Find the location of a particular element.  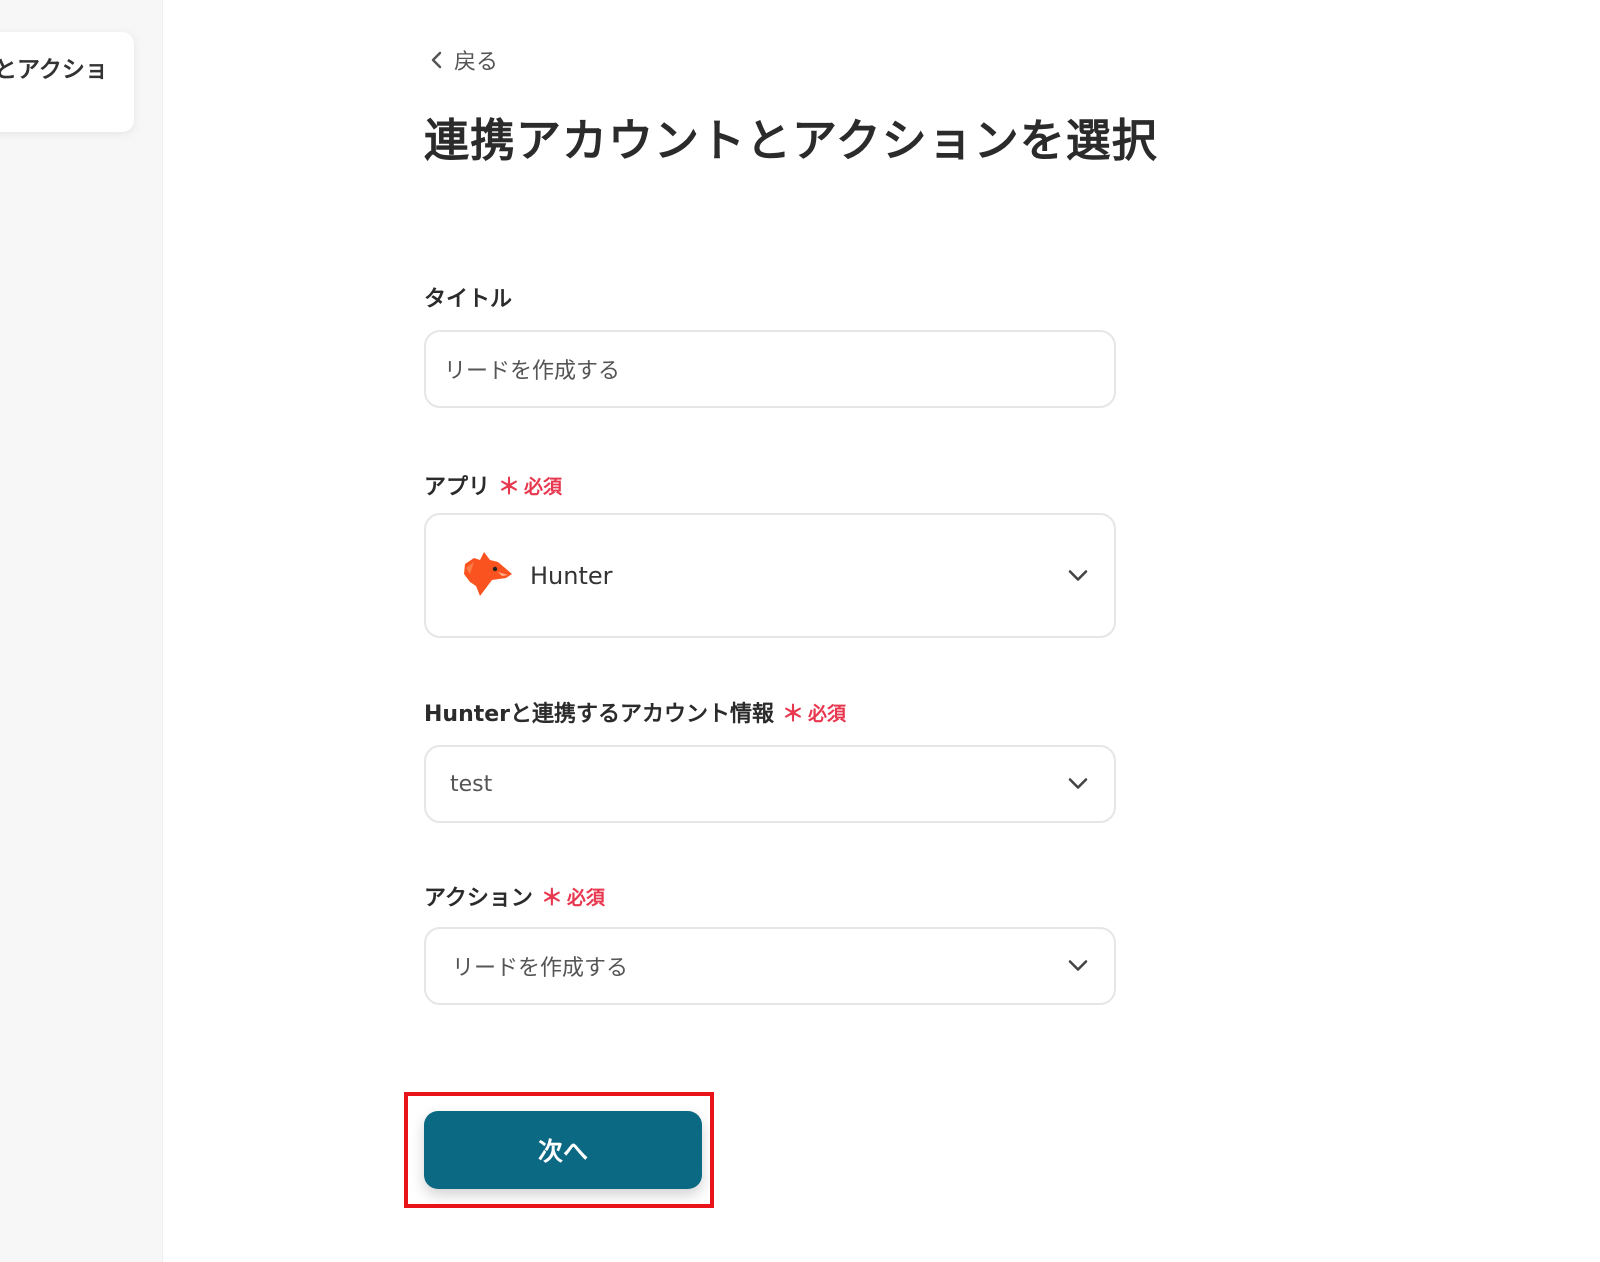

page-title: 連携アカウントとアクションを選択 is located at coordinates (791, 140).